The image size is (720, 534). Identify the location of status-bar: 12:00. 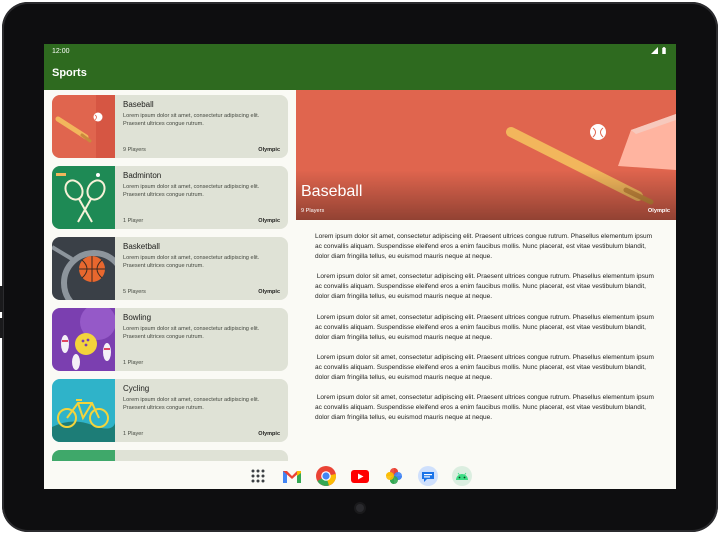
(360, 51).